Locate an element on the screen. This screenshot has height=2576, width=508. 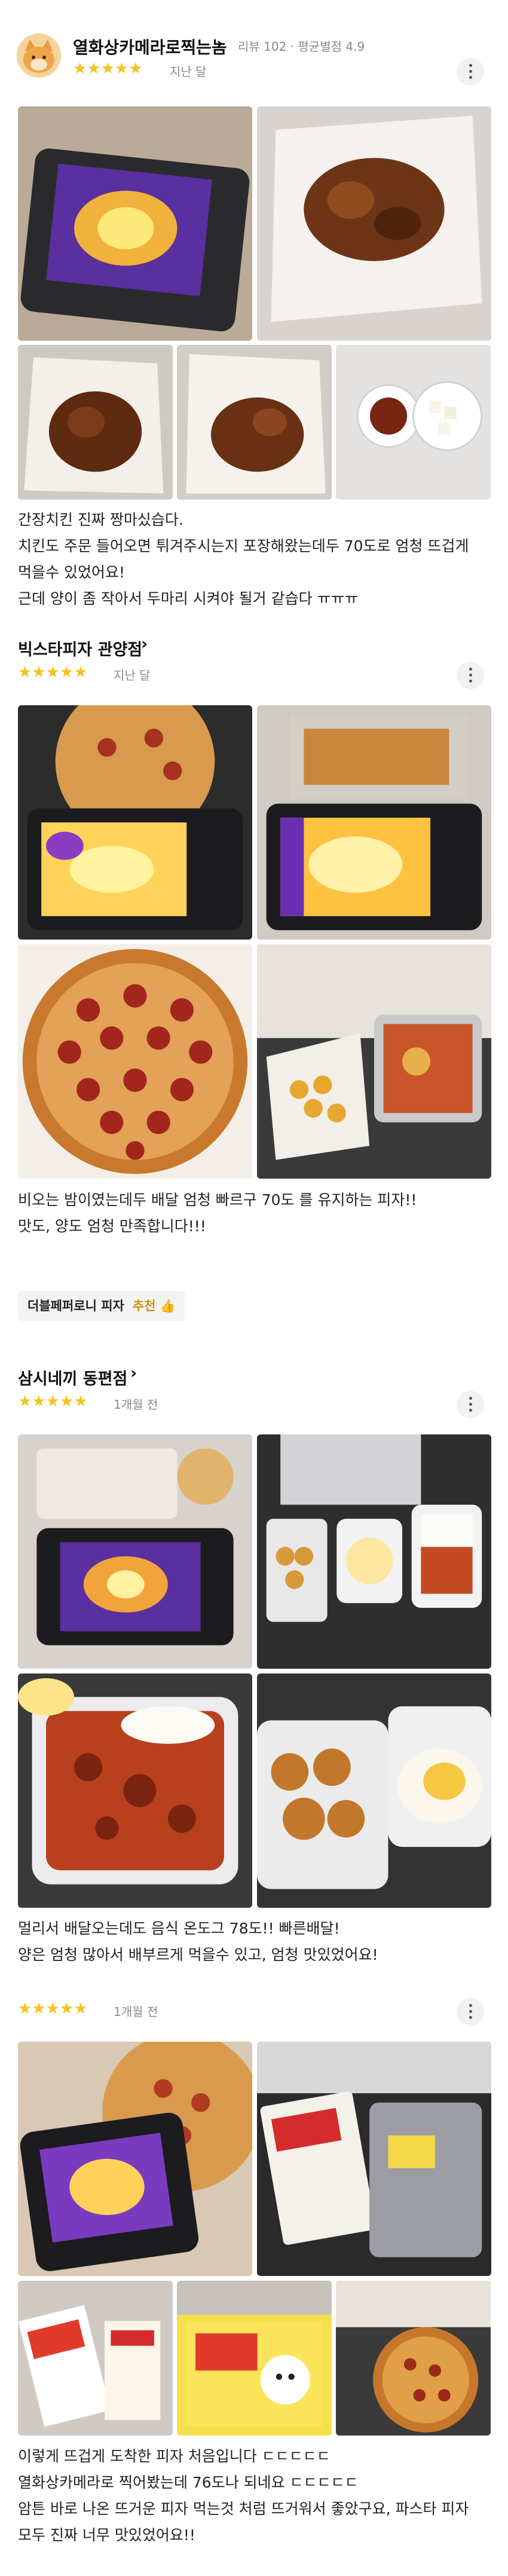
photo-spicy-pork-rice is located at coordinates (135, 1791).